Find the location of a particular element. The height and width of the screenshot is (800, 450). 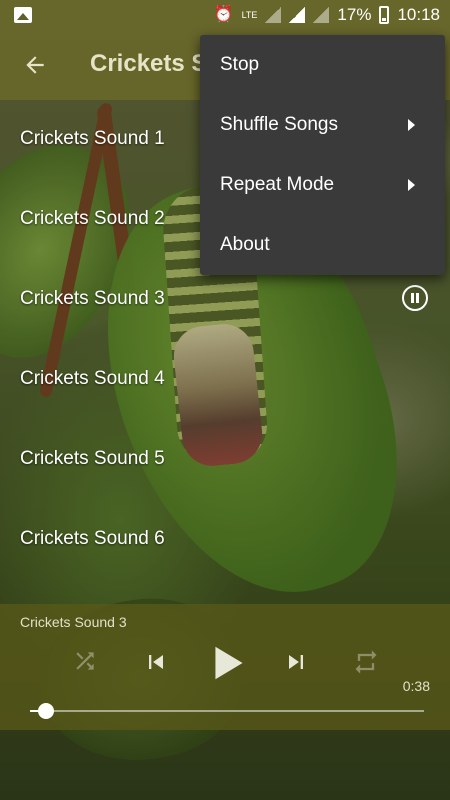

menu-item-label: Stop is located at coordinates (240, 64).